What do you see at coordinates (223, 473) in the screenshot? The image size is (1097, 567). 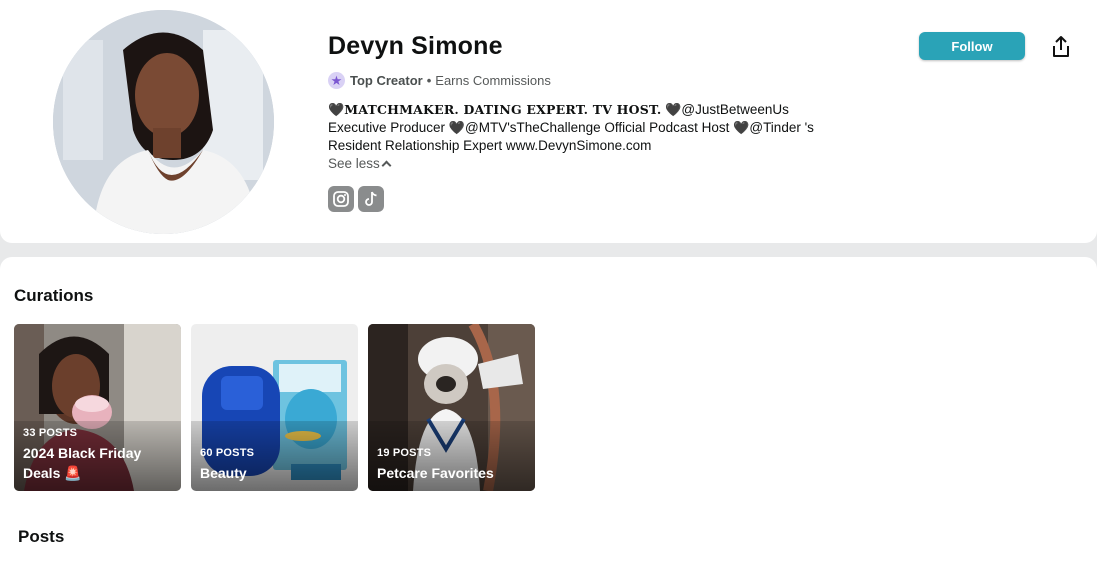 I see `tile-name: Beauty` at bounding box center [223, 473].